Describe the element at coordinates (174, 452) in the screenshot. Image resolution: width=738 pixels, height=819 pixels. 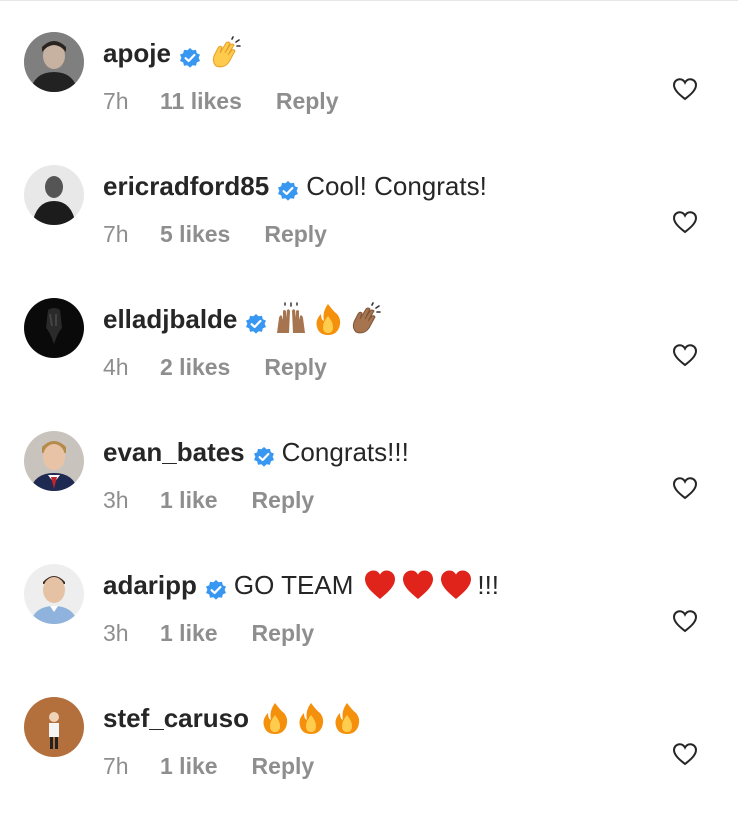
I see `comment-username: evan_bates` at that location.